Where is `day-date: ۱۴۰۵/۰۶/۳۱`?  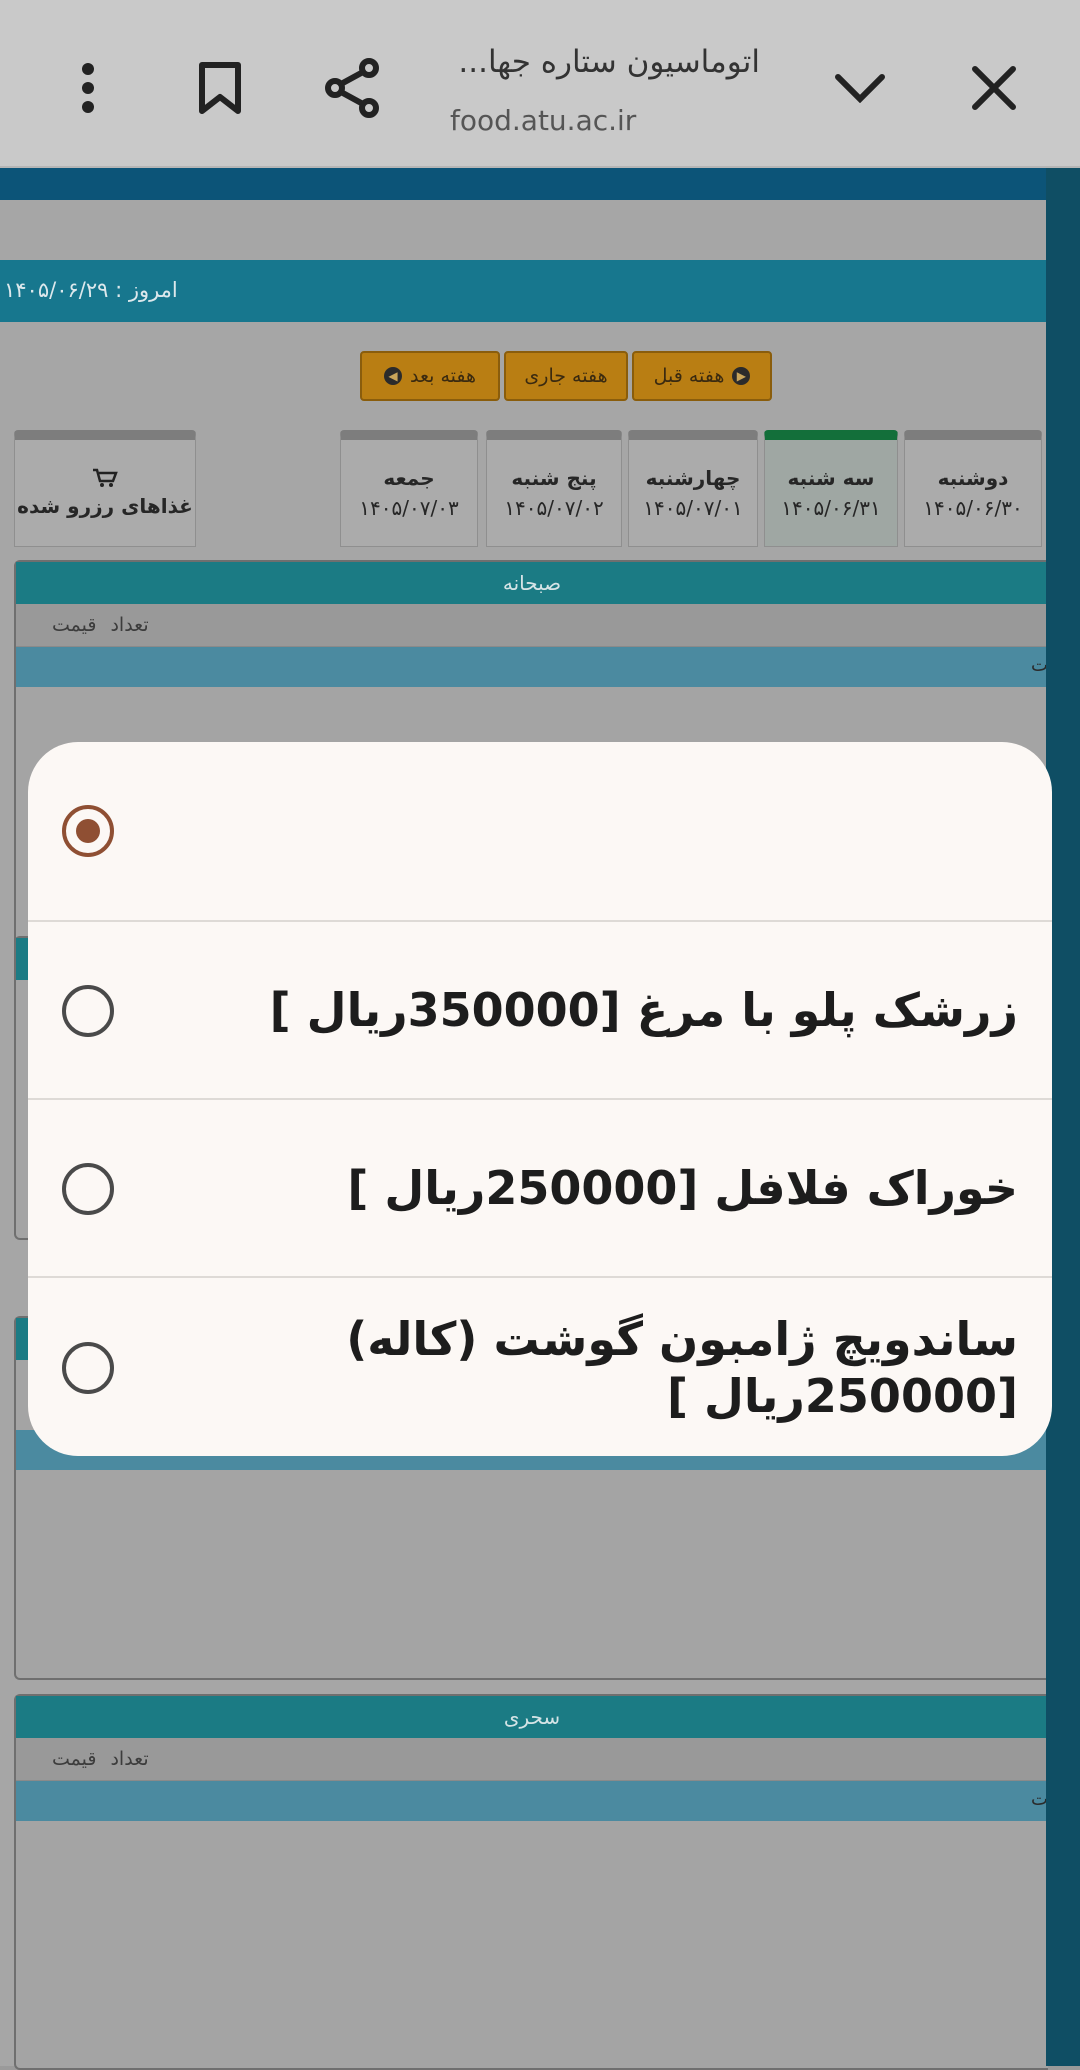
day-date: ۱۴۰۵/۰۶/۳۱ is located at coordinates (831, 508).